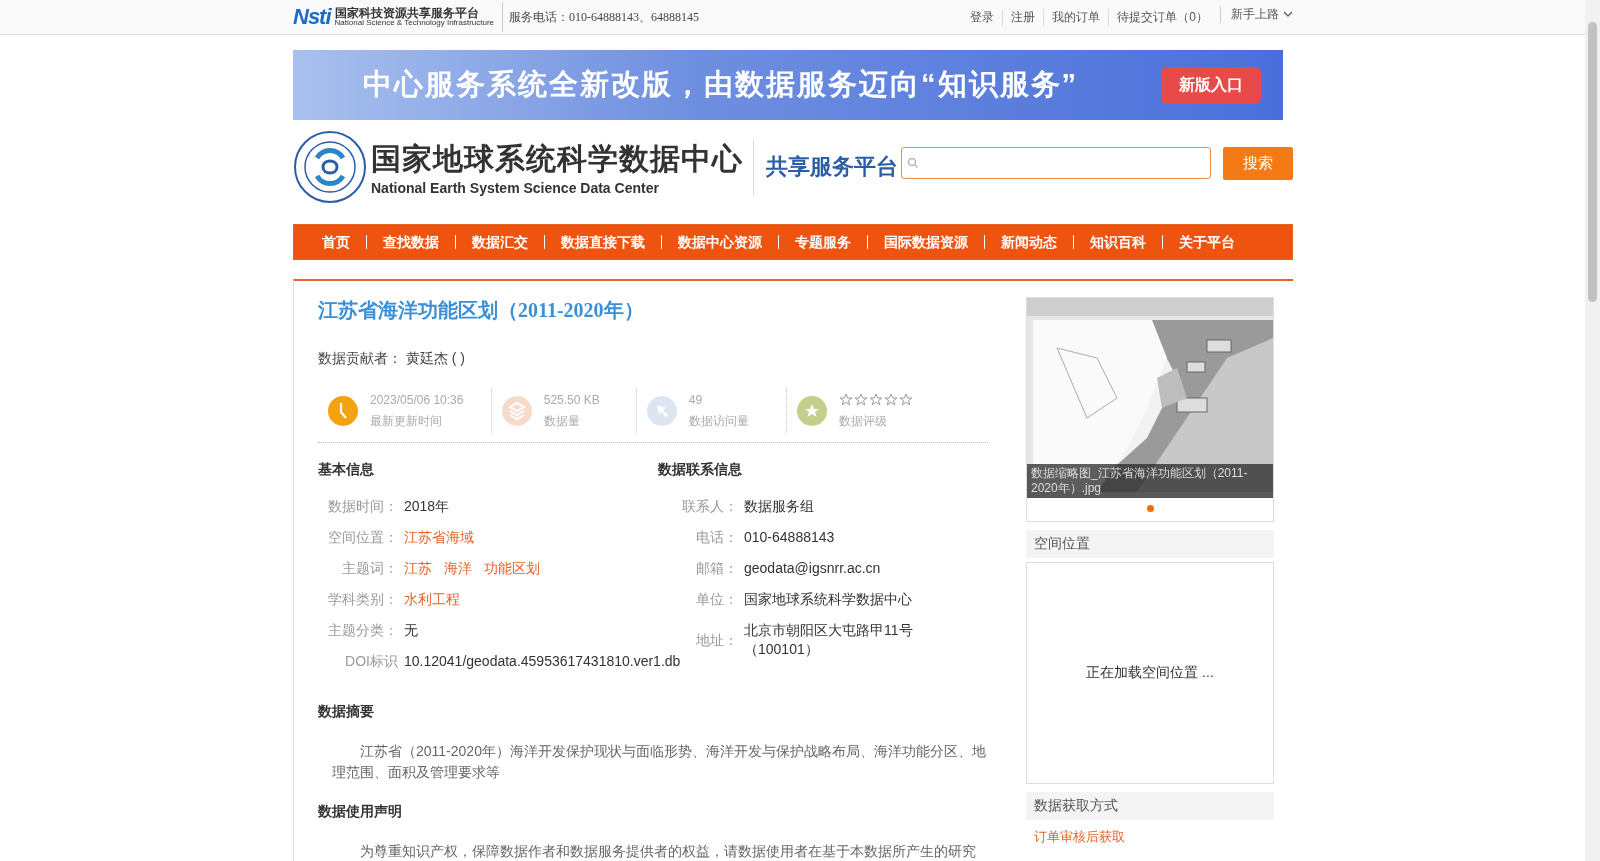 The width and height of the screenshot is (1600, 861). Describe the element at coordinates (360, 812) in the screenshot. I see `section-heading: 数据使用声明` at that location.